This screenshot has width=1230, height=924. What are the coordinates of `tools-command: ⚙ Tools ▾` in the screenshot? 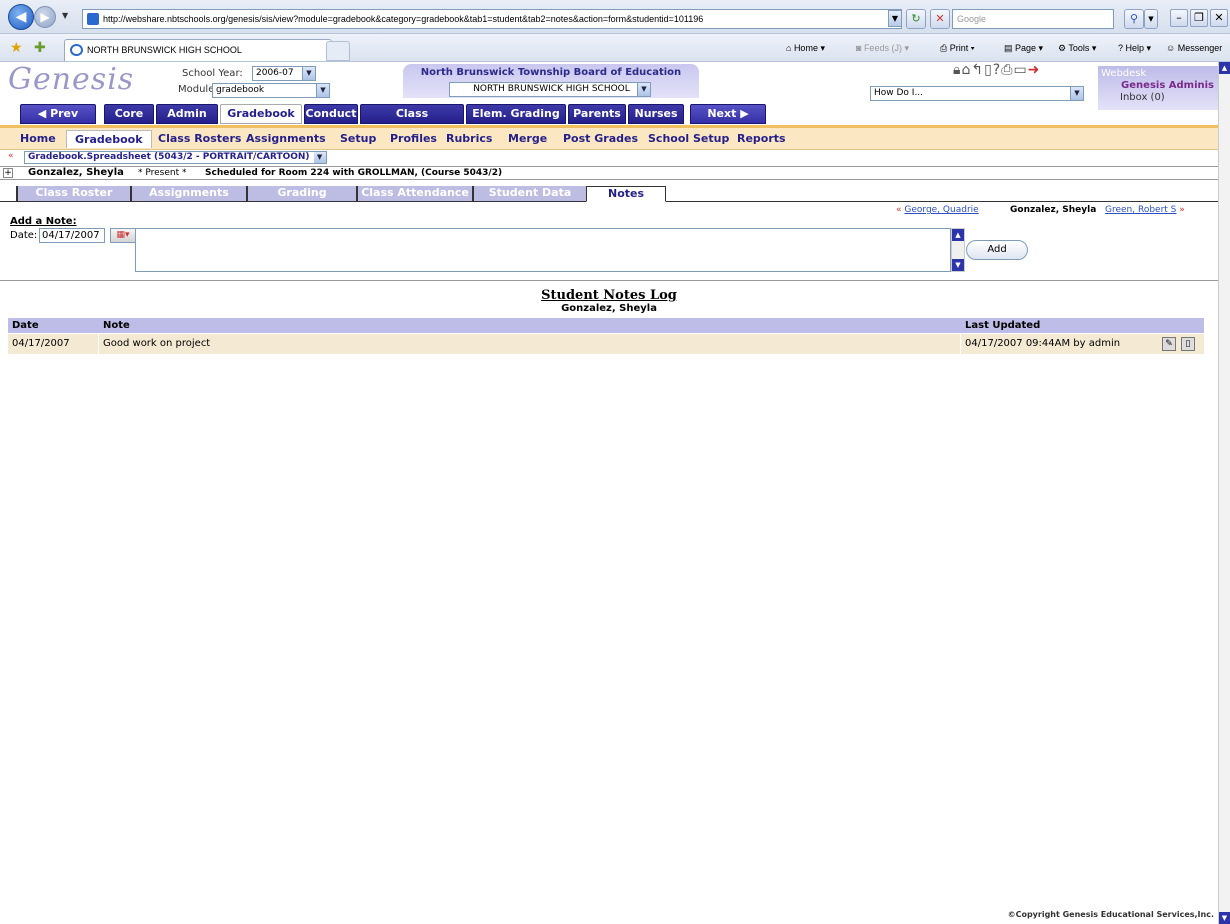 It's located at (1077, 48).